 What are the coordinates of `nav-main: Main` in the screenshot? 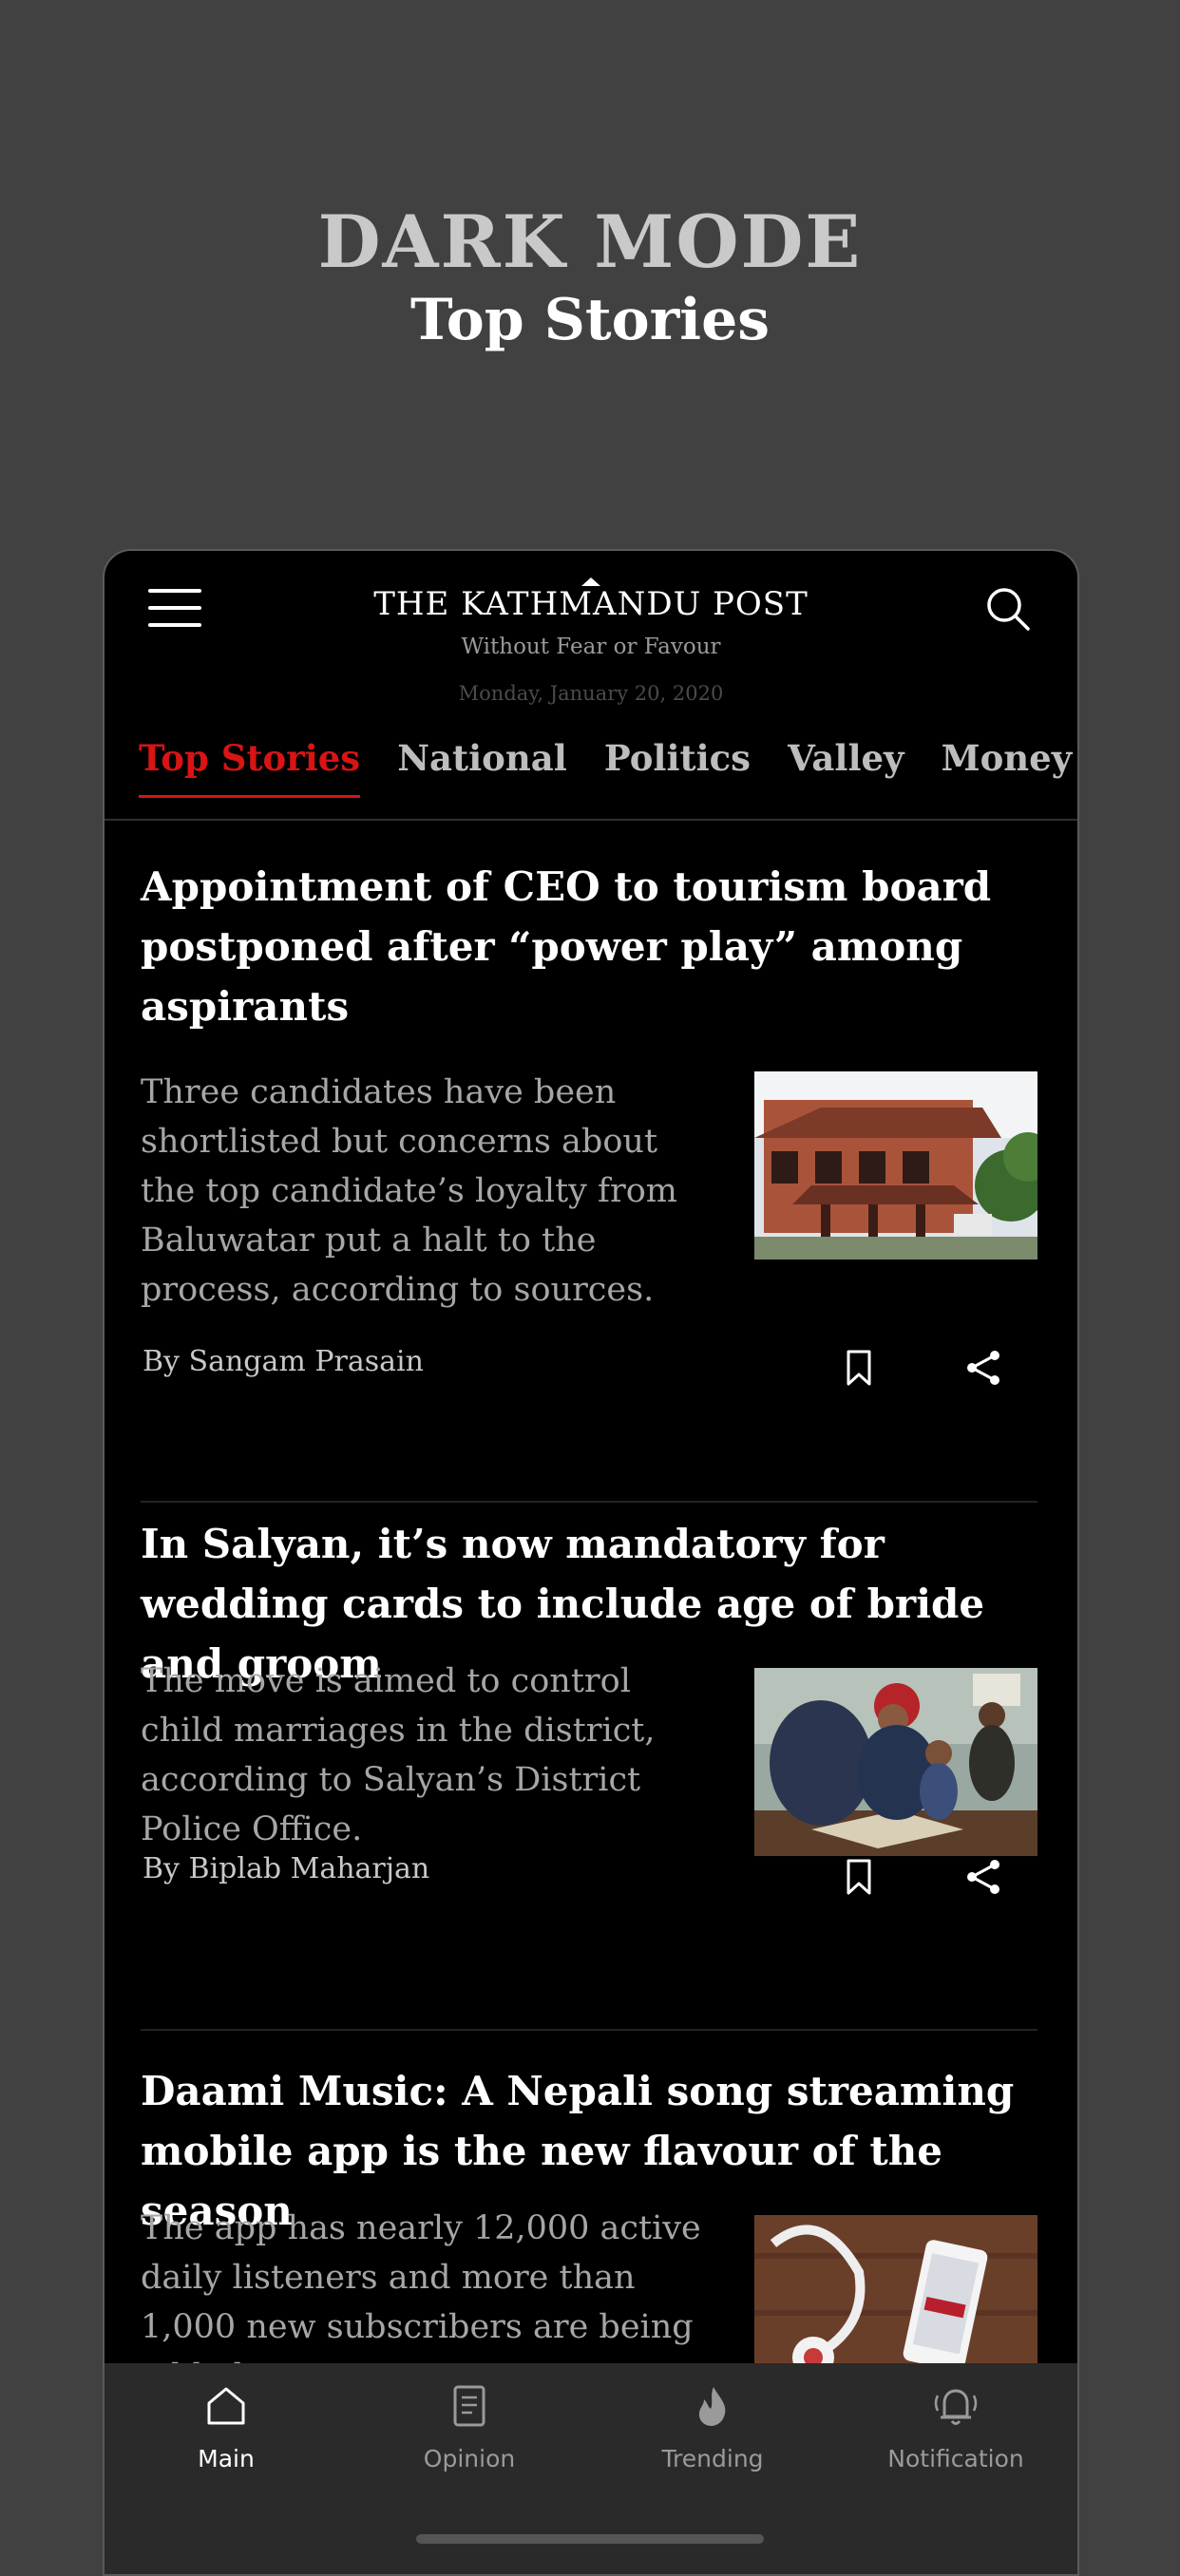 It's located at (226, 2428).